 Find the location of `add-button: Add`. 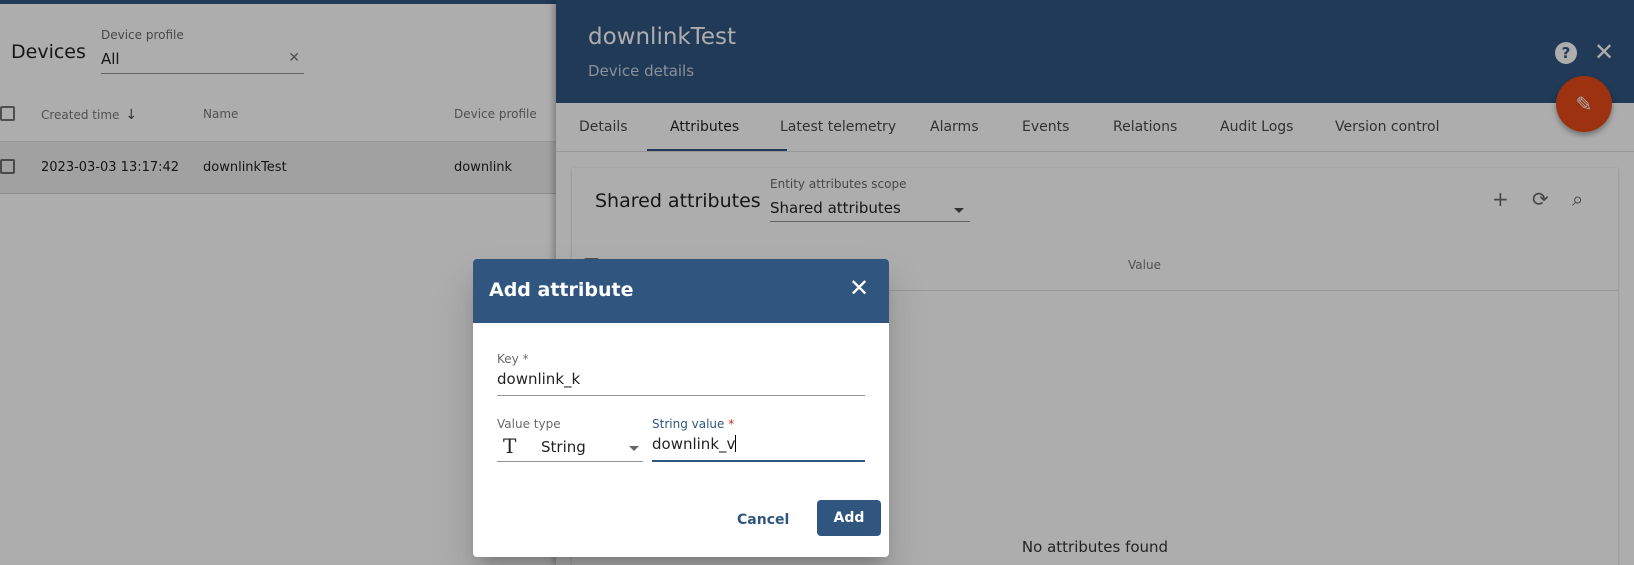

add-button: Add is located at coordinates (849, 518).